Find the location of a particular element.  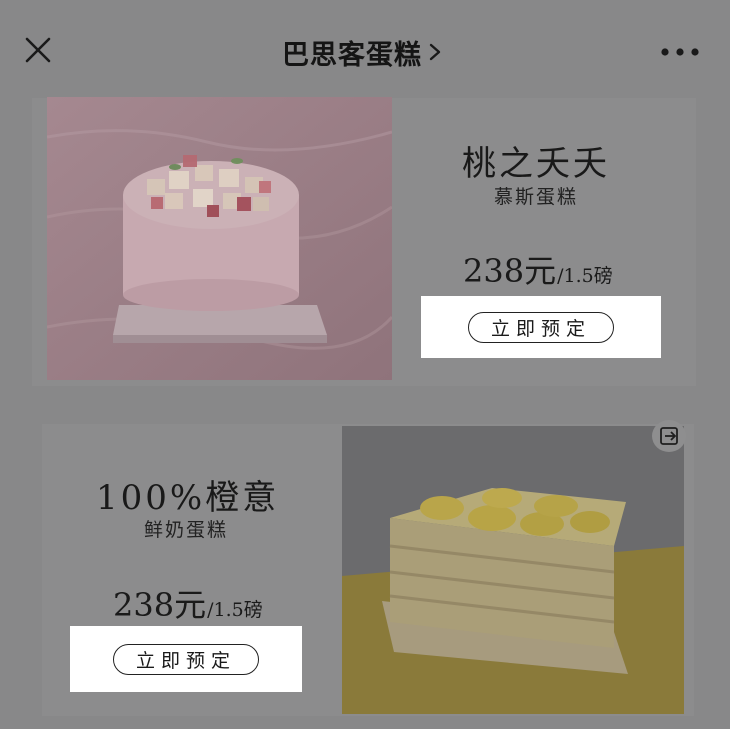

page-title: 巴思客蛋糕 is located at coordinates (352, 55).